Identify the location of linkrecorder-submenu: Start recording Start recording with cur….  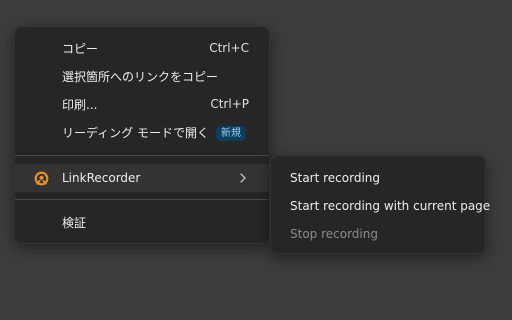
(380, 204).